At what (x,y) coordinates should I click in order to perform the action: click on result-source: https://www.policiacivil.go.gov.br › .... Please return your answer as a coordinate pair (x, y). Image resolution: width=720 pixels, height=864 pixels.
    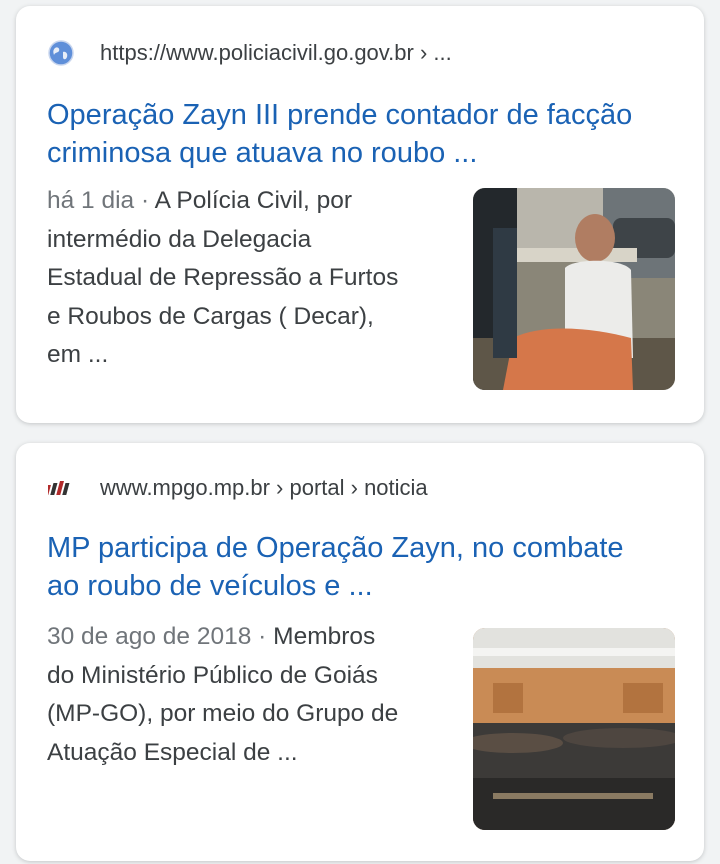
    Looking at the image, I should click on (366, 53).